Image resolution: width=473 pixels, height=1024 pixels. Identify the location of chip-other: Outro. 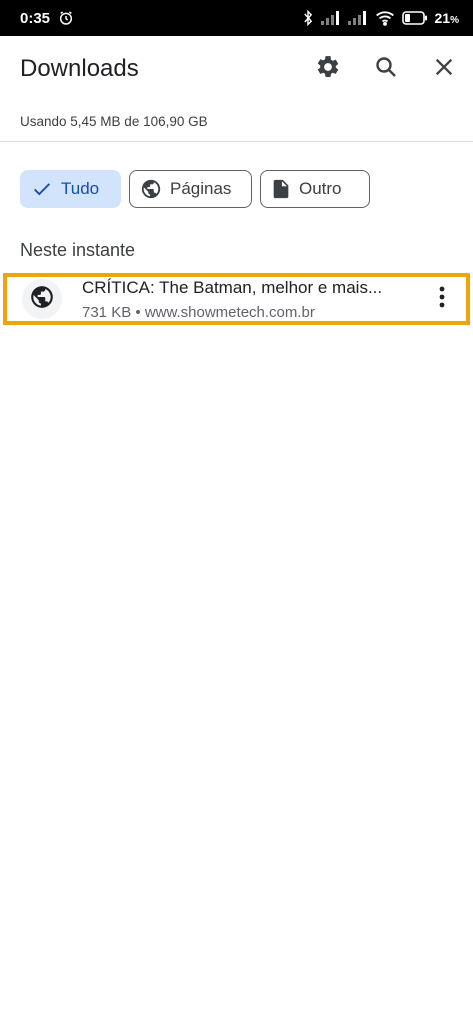
(315, 189).